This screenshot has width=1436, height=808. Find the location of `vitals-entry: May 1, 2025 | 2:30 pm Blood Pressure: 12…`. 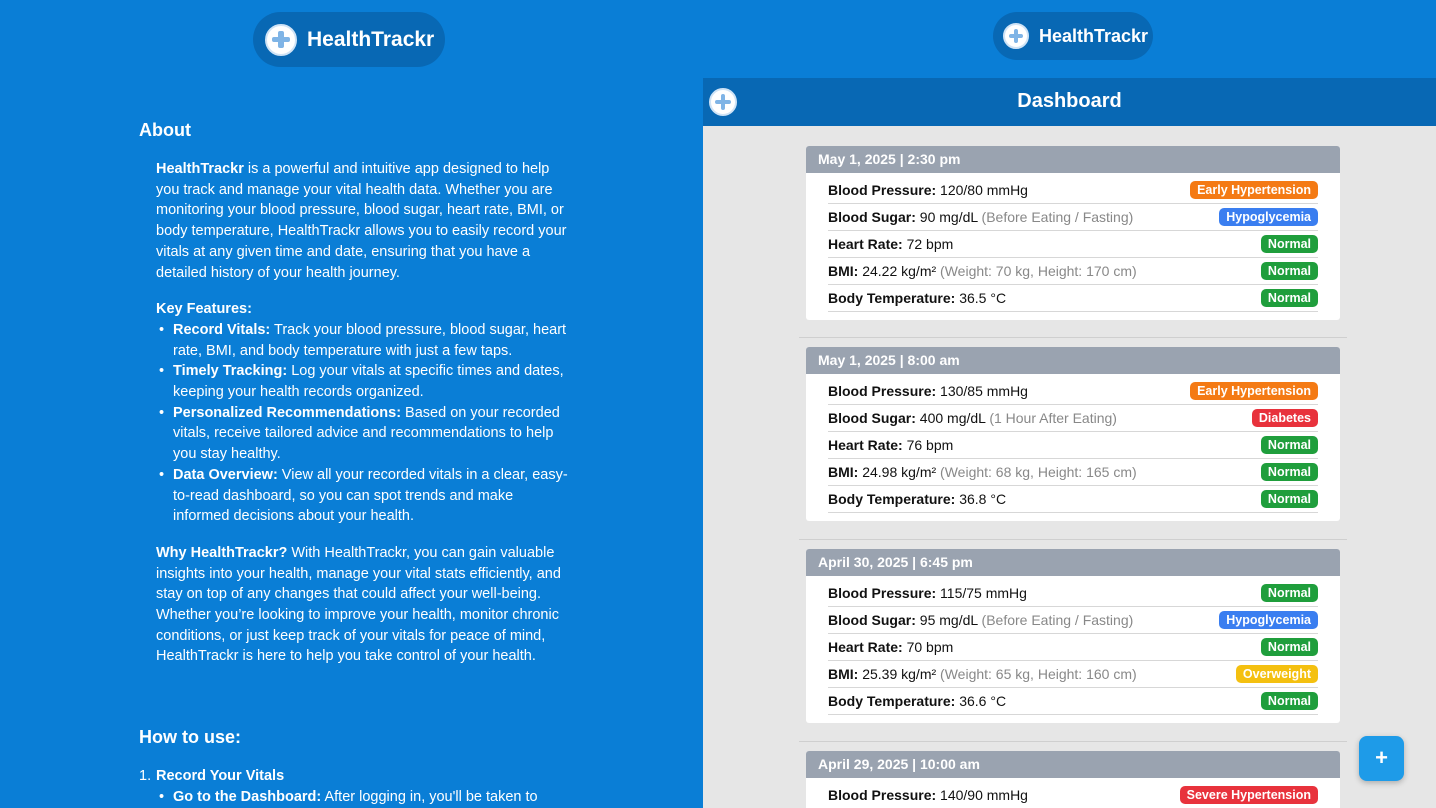

vitals-entry: May 1, 2025 | 2:30 pm Blood Pressure: 12… is located at coordinates (1073, 233).